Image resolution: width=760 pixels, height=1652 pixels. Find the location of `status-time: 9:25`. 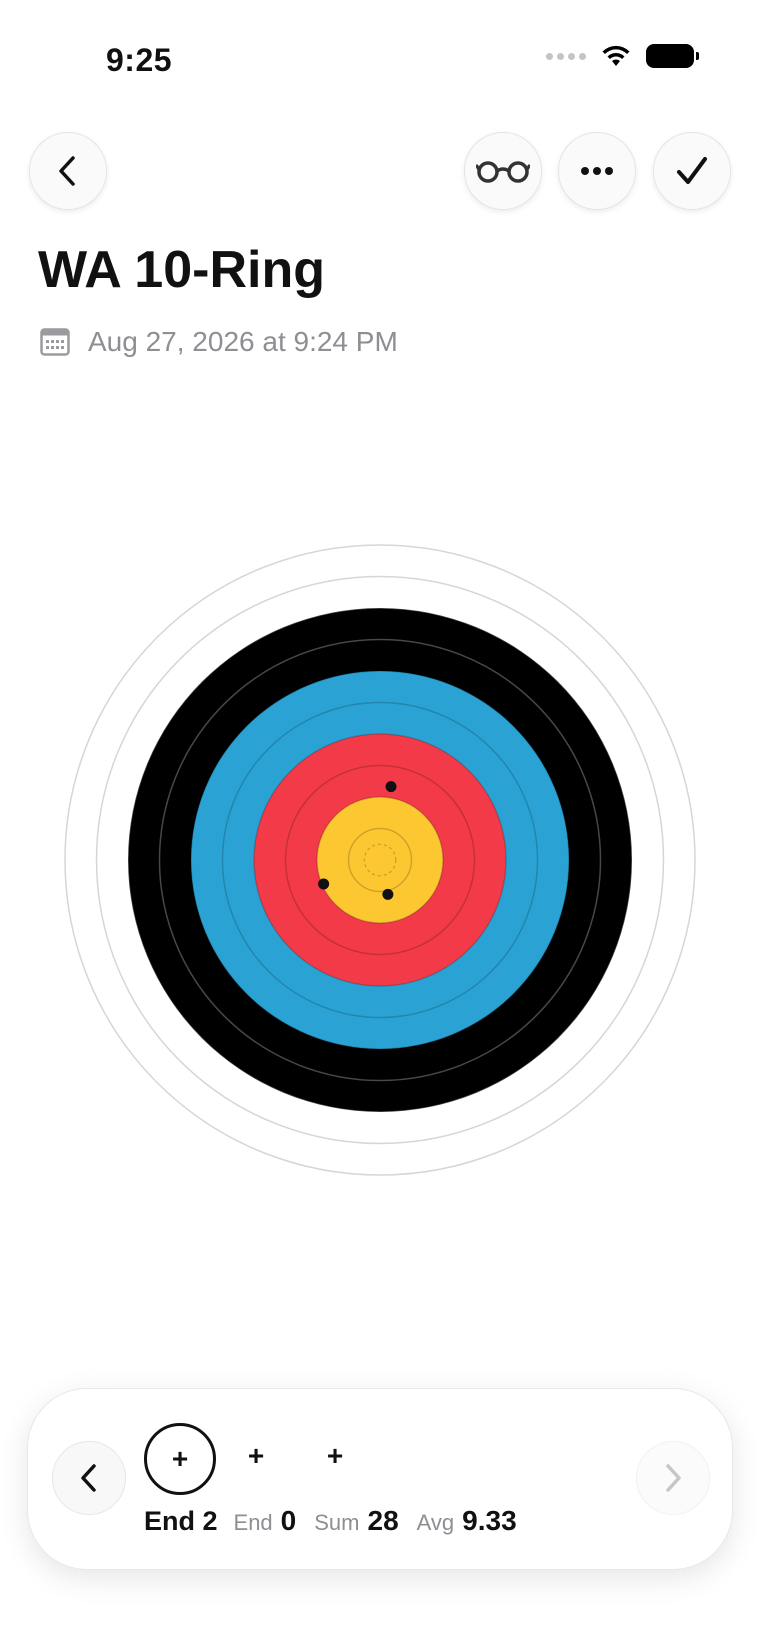

status-time: 9:25 is located at coordinates (139, 60).